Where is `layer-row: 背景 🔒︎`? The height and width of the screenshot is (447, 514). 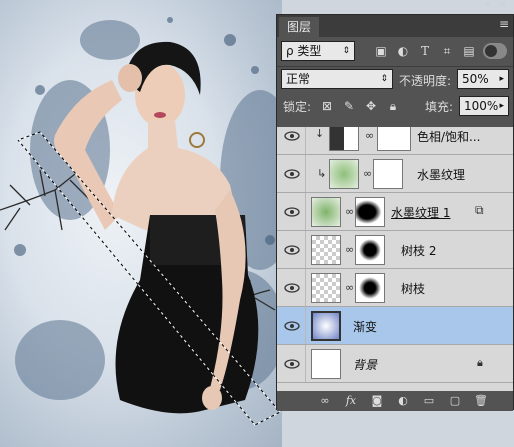
layer-row: 背景 🔒︎ is located at coordinates (395, 364).